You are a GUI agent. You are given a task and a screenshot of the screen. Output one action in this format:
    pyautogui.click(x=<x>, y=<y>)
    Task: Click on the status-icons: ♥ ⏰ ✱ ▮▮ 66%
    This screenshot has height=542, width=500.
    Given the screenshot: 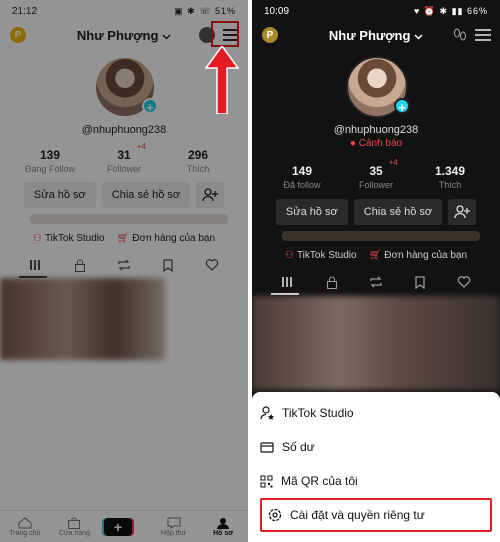 What is the action you would take?
    pyautogui.click(x=450, y=10)
    